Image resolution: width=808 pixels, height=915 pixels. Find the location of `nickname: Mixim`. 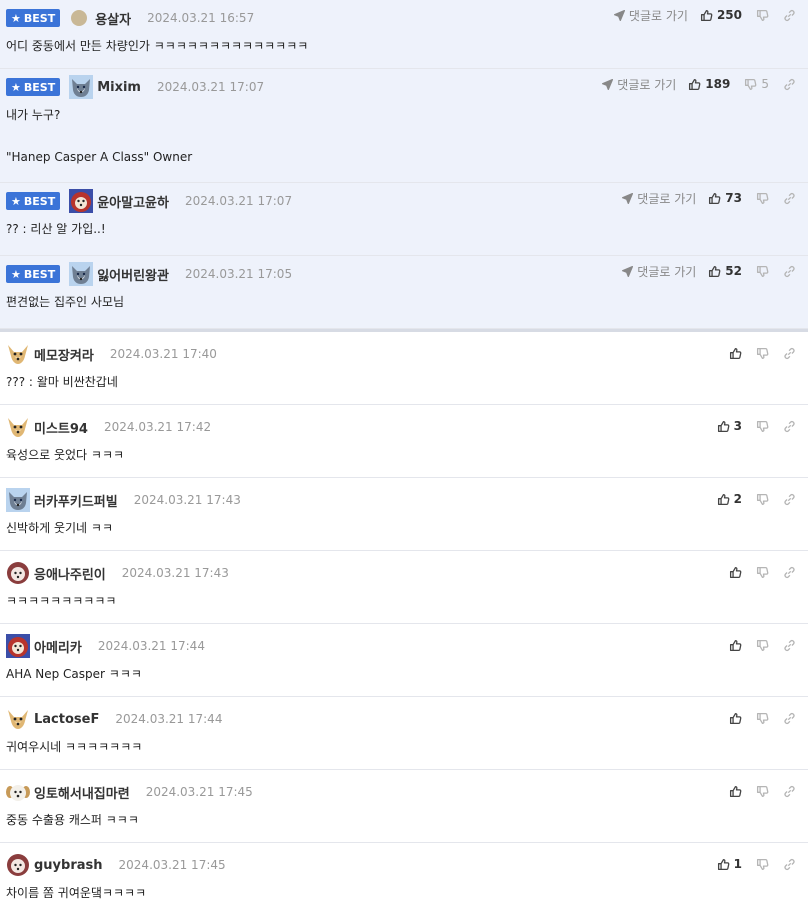

nickname: Mixim is located at coordinates (119, 87).